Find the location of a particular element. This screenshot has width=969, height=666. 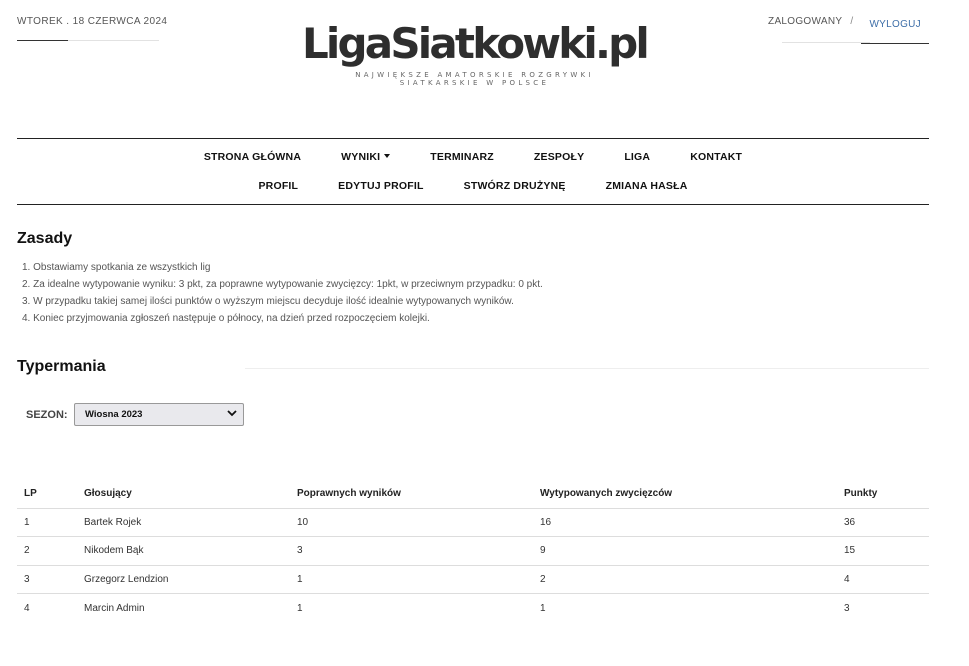

auth-area: ZALOGOWANY / WYLOGUJ is located at coordinates (848, 30).